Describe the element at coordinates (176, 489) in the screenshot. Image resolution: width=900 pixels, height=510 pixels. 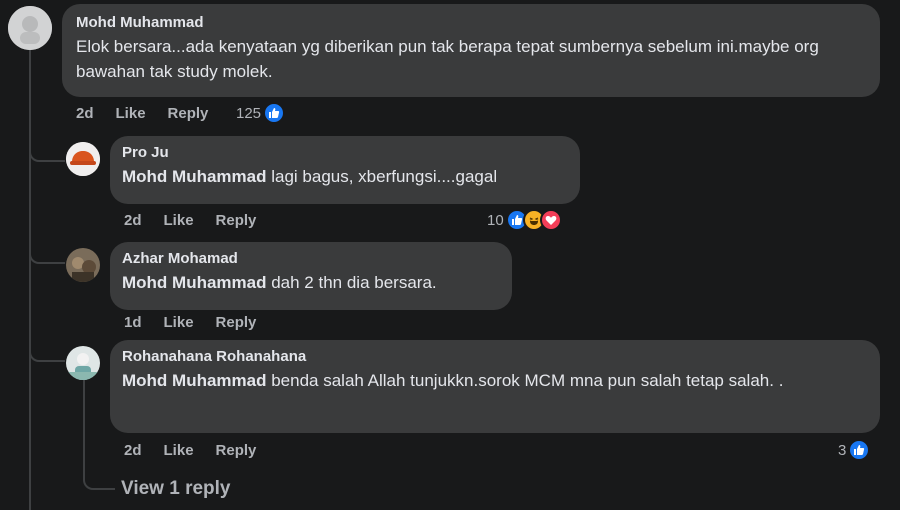
I see `view-replies-link: View 1 reply` at that location.